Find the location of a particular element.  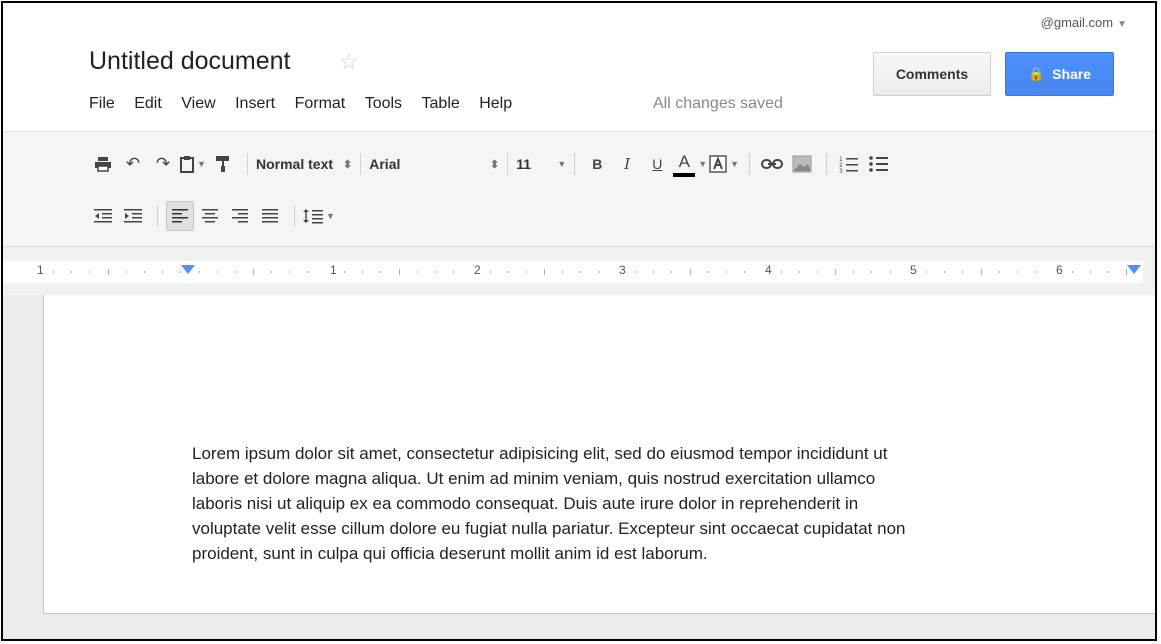

ruler-strip: 1 1 2 3 4 5 6 is located at coordinates (573, 272).